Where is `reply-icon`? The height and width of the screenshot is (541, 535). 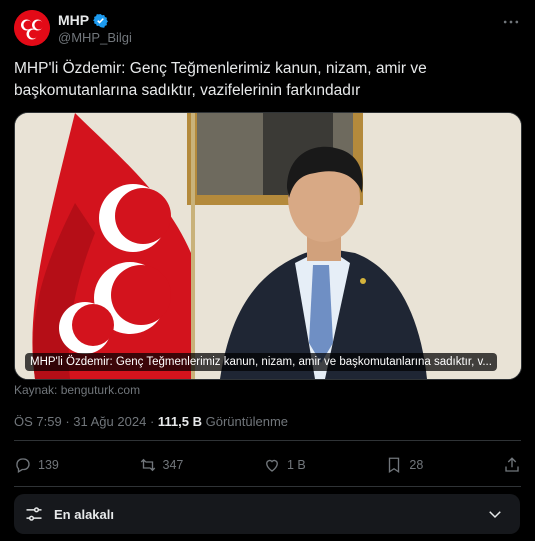
reply-icon is located at coordinates (23, 465).